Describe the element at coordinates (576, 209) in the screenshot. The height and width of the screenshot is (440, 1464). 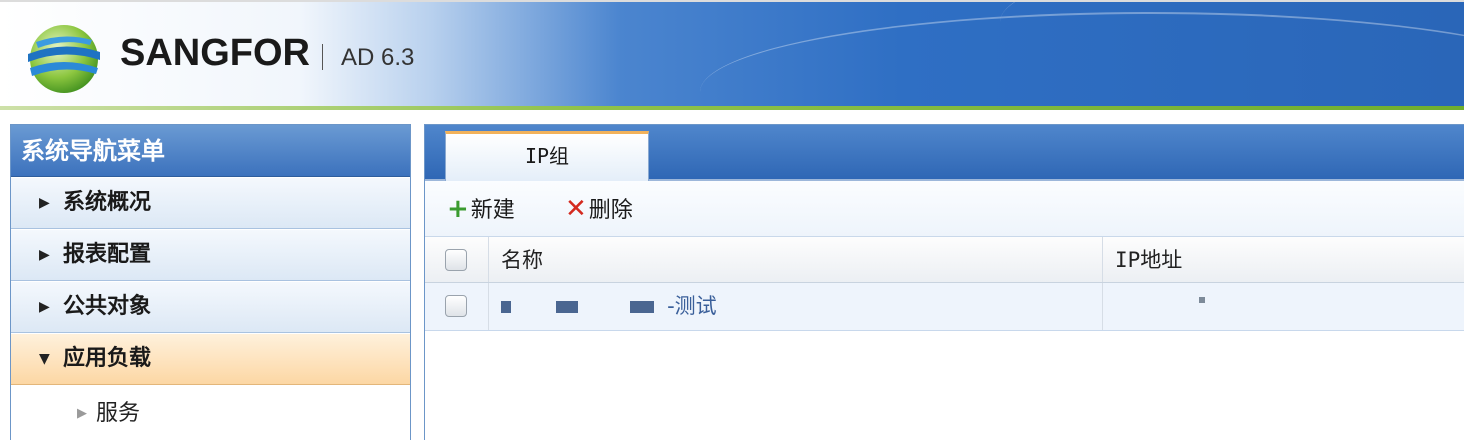
I see `x-icon: ✕` at that location.